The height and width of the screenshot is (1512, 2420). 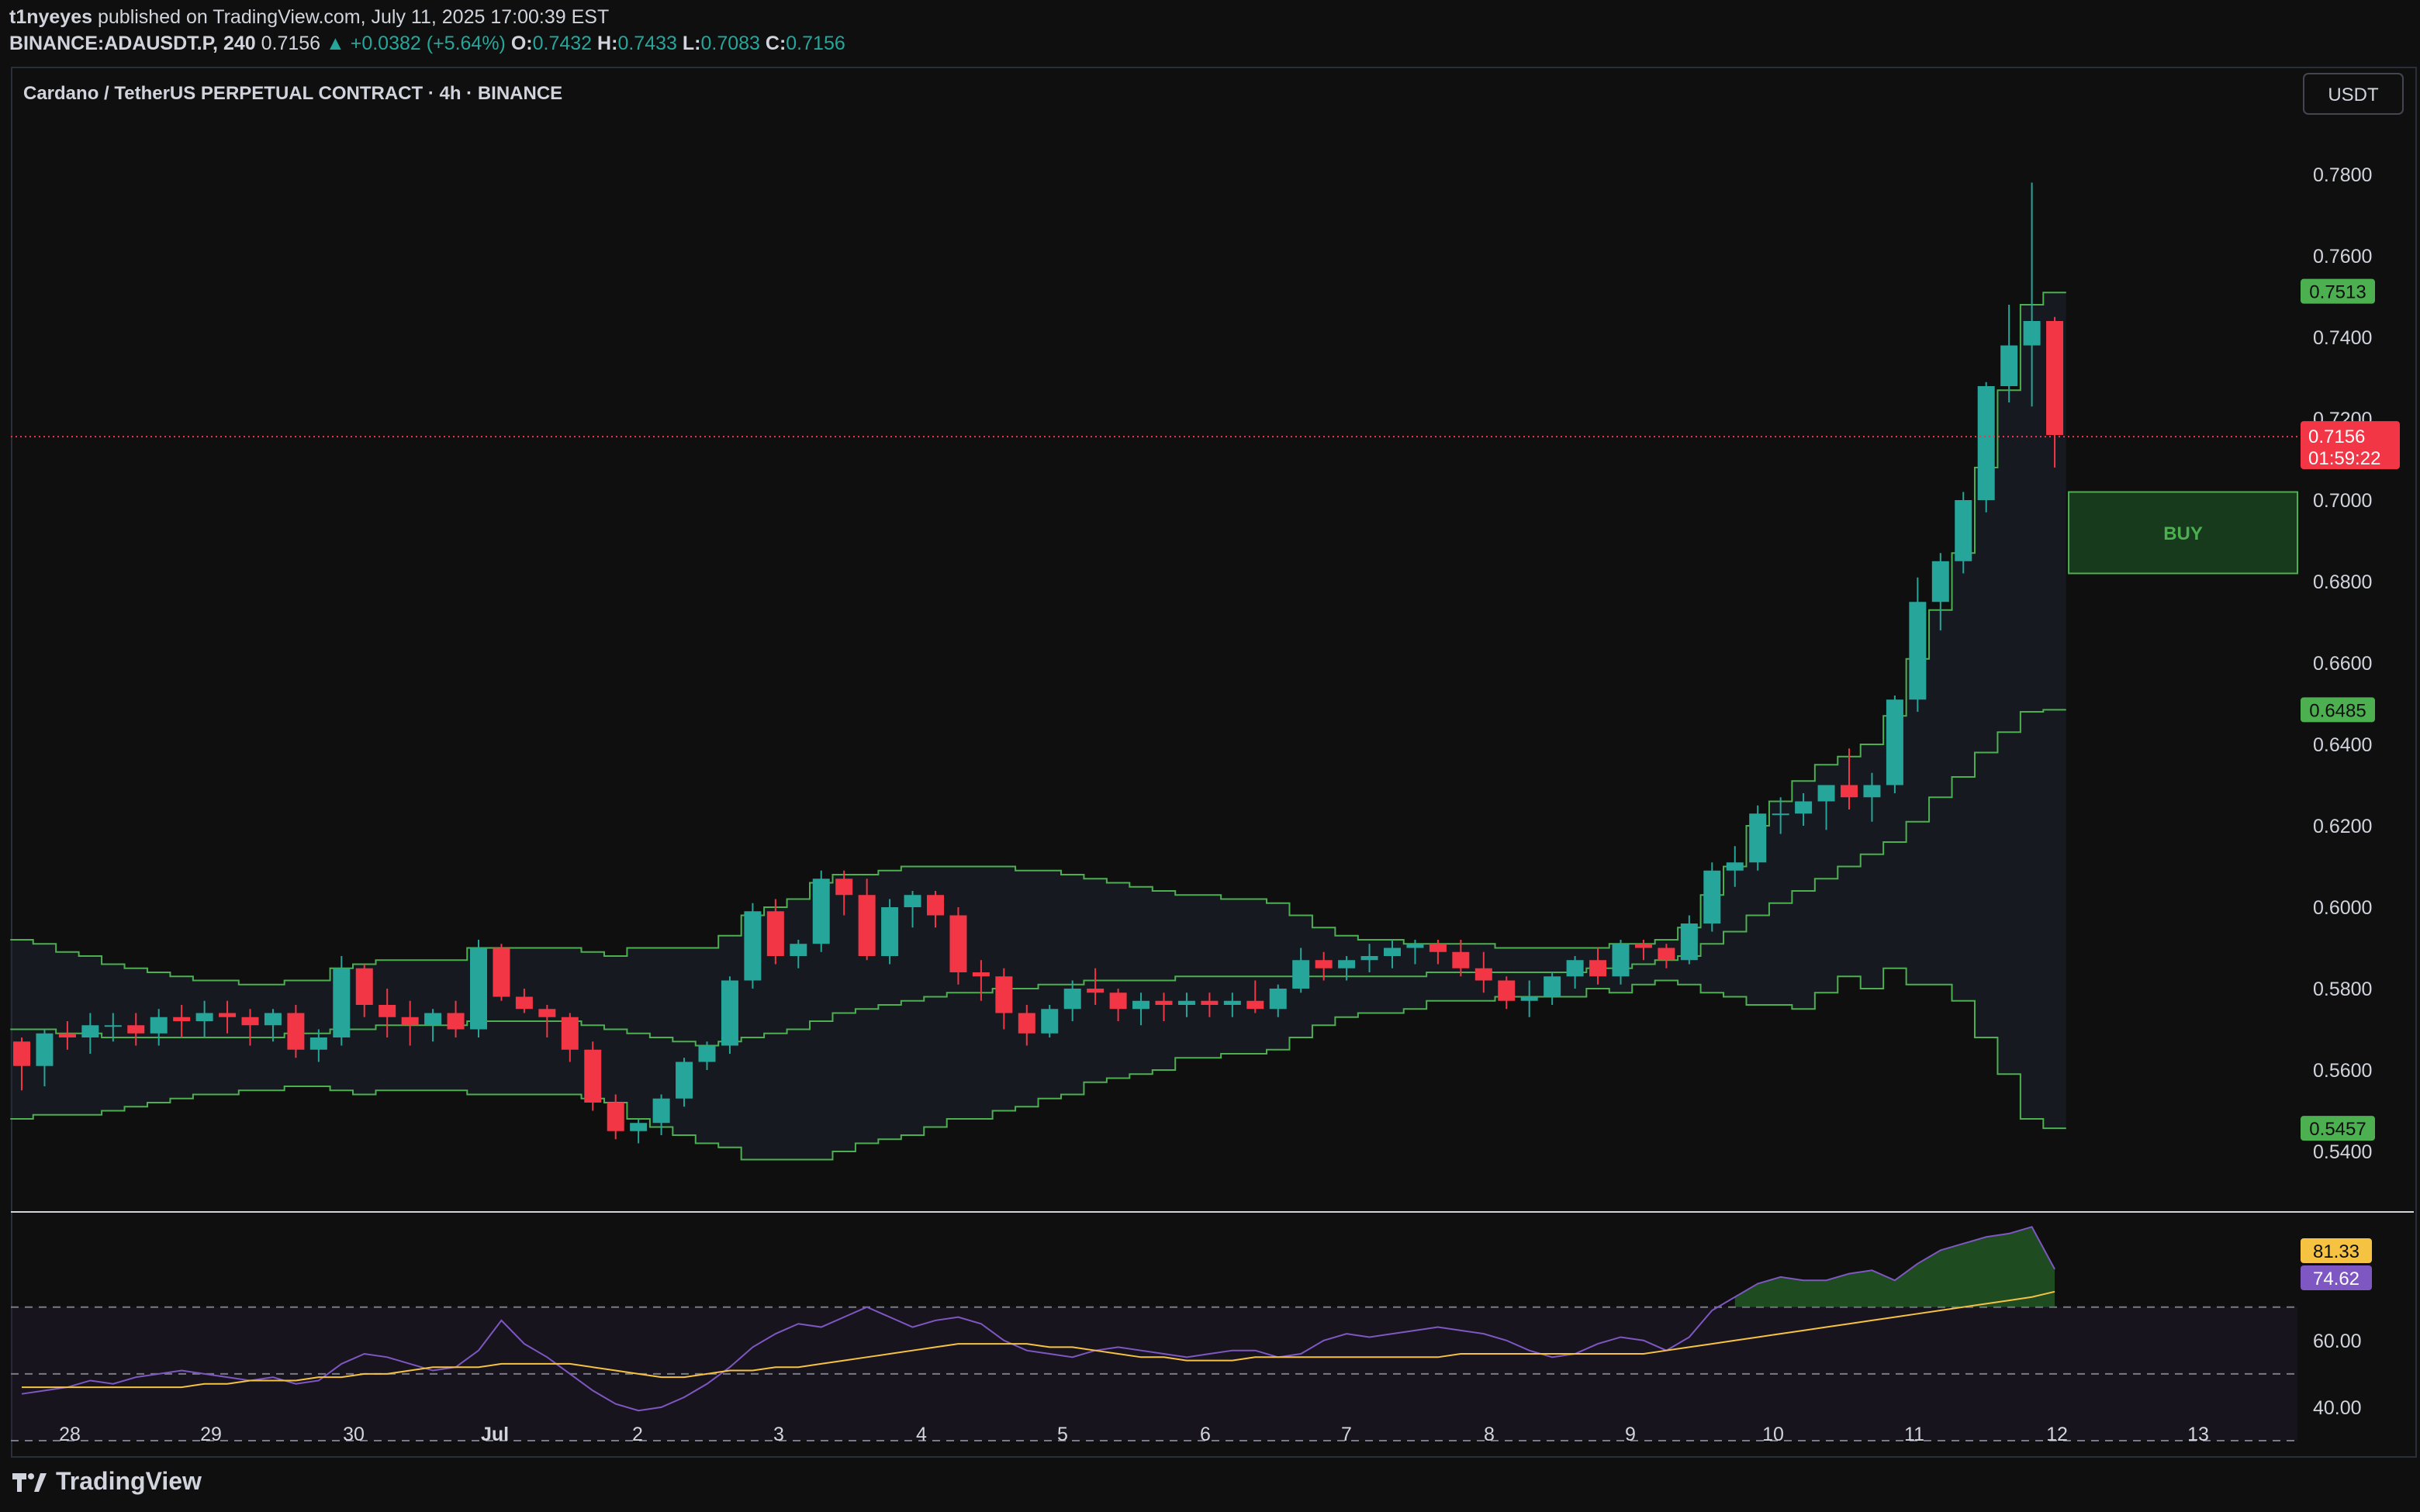 What do you see at coordinates (1630, 1434) in the screenshot?
I see `time-axis-label: 9` at bounding box center [1630, 1434].